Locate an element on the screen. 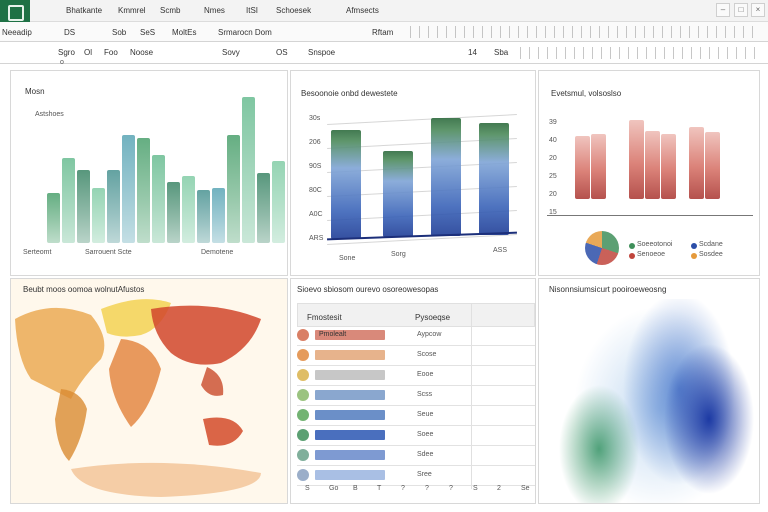  row-value: Aypcow is located at coordinates (429, 334).